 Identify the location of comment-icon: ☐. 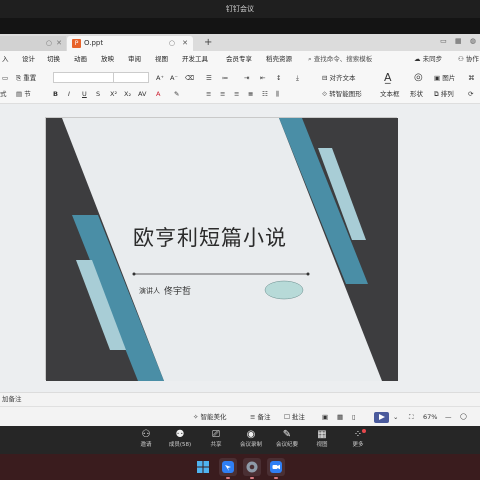
(288, 417).